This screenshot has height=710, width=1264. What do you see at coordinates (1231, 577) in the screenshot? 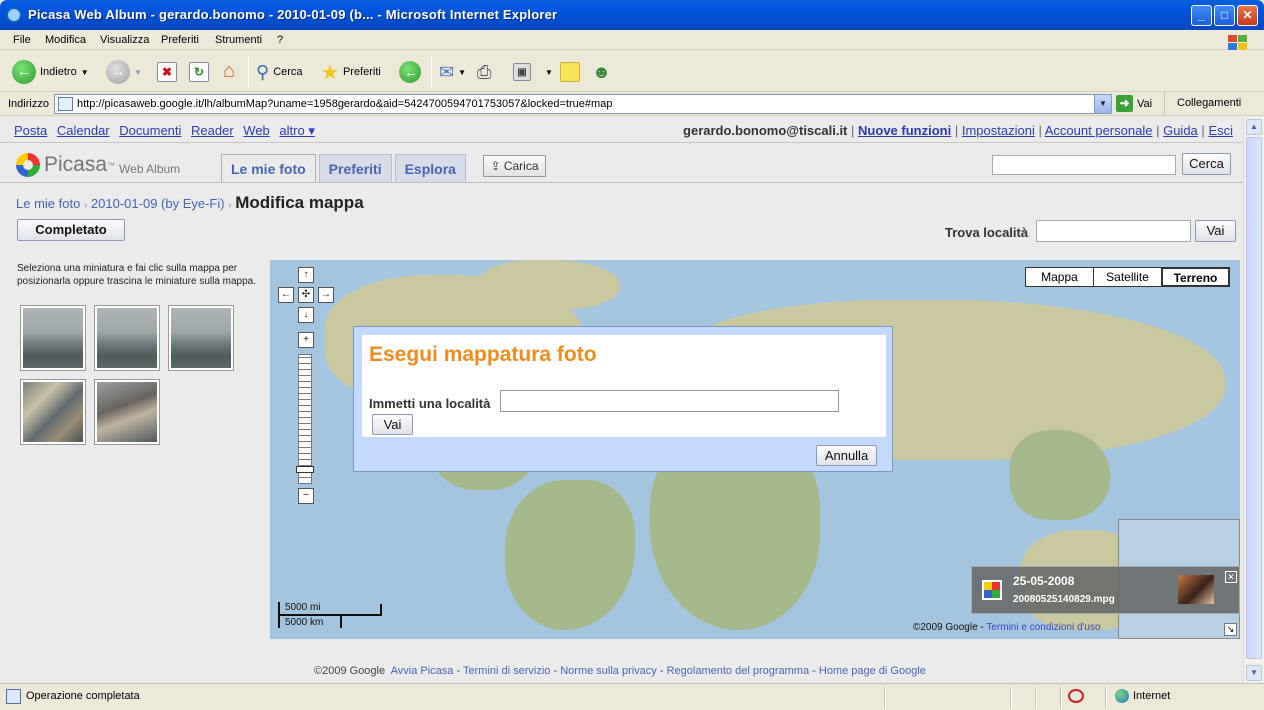
I see `photo-info-close-button: ✕` at bounding box center [1231, 577].